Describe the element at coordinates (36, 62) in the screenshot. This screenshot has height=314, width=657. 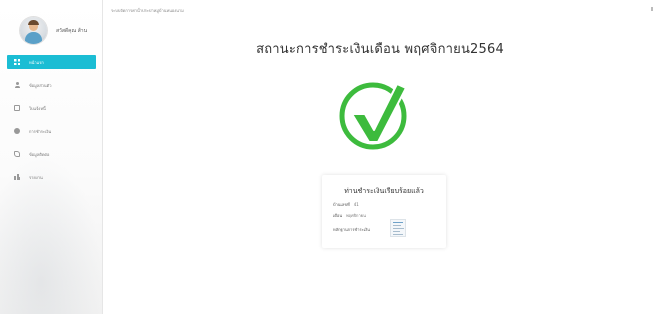
I see `sidebar-item-label: หน้าแรก` at that location.